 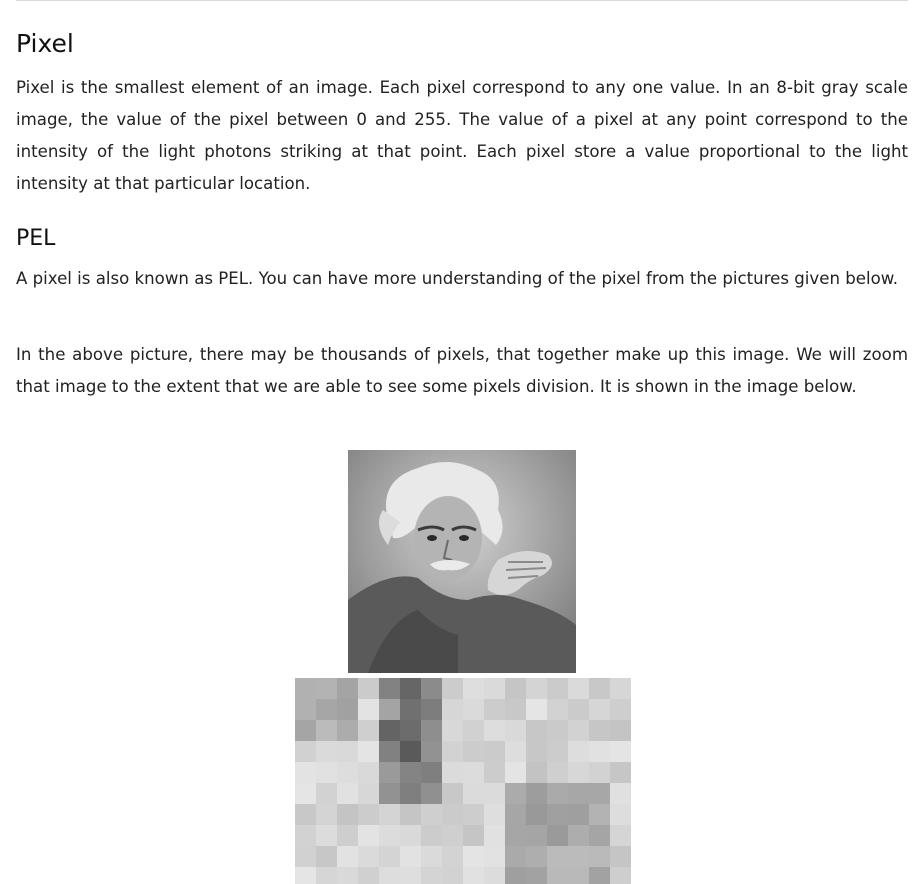 I want to click on grayscale-portrait-image, so click(x=462, y=561).